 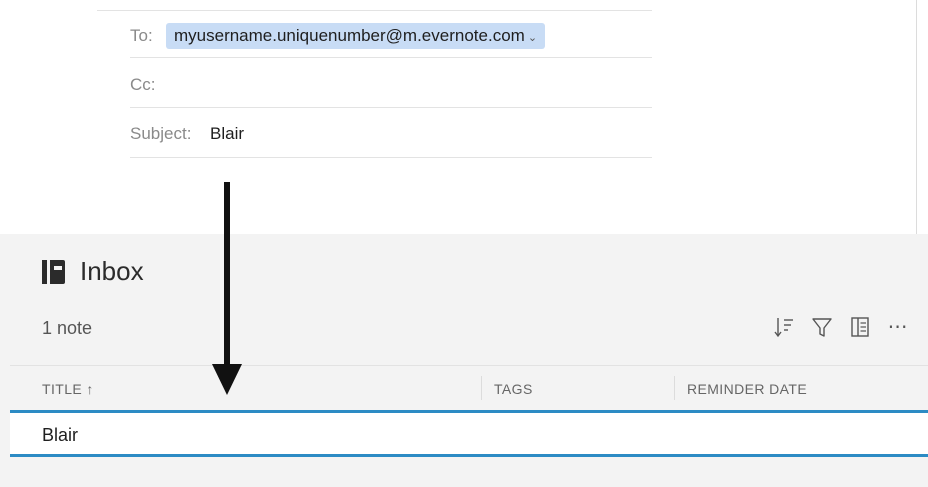 I want to click on view-icon, so click(x=860, y=327).